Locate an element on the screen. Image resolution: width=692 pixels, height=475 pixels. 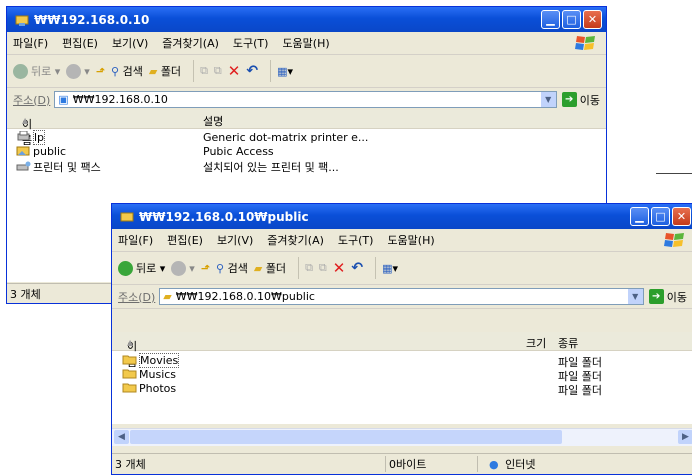
status-size: 0바이트 is located at coordinates (431, 464).